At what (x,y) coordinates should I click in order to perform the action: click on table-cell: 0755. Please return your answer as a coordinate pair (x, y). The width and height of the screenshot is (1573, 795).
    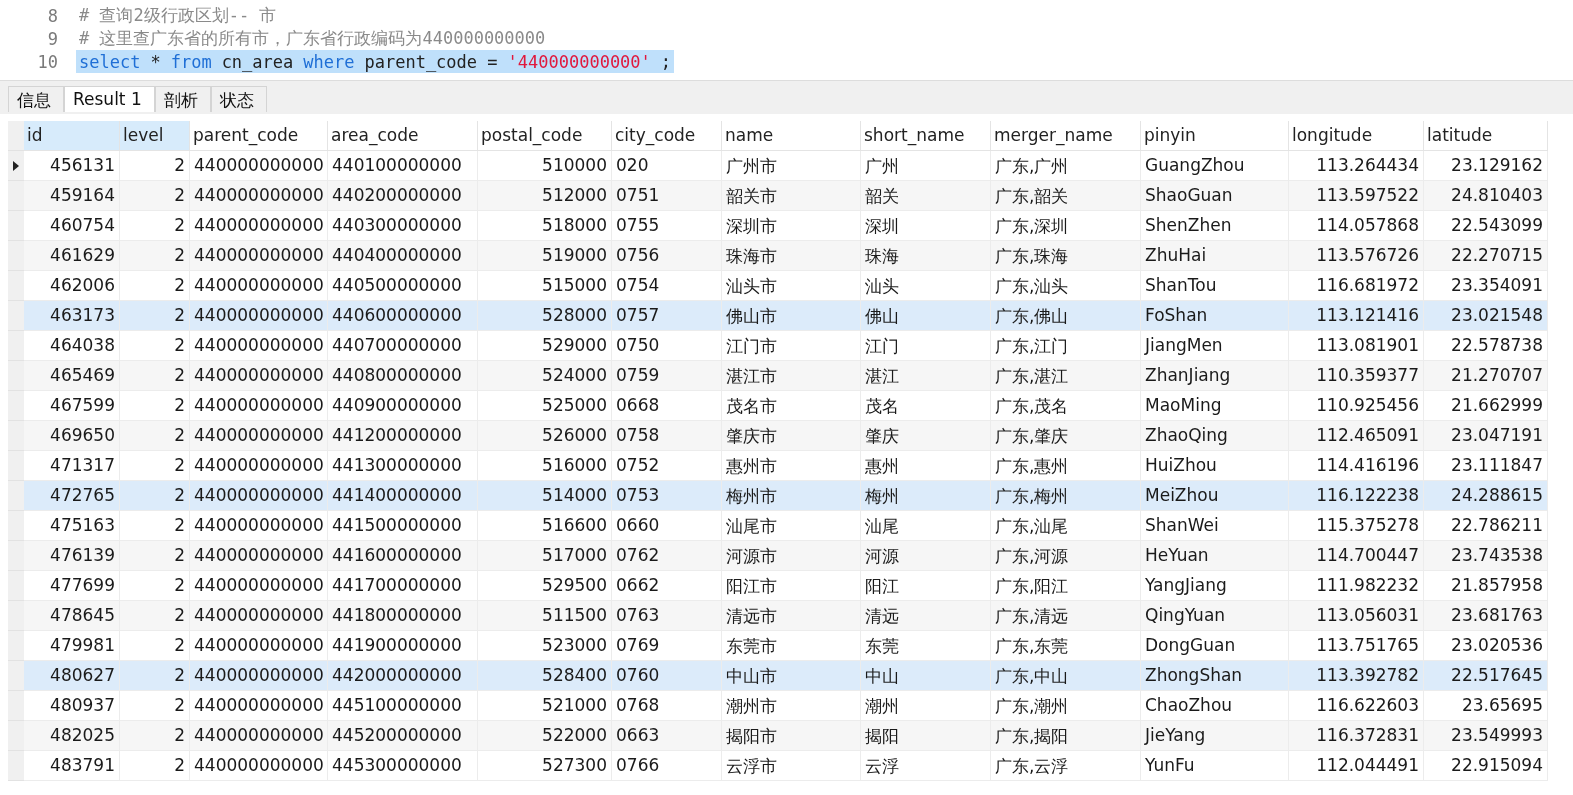
    Looking at the image, I should click on (667, 226).